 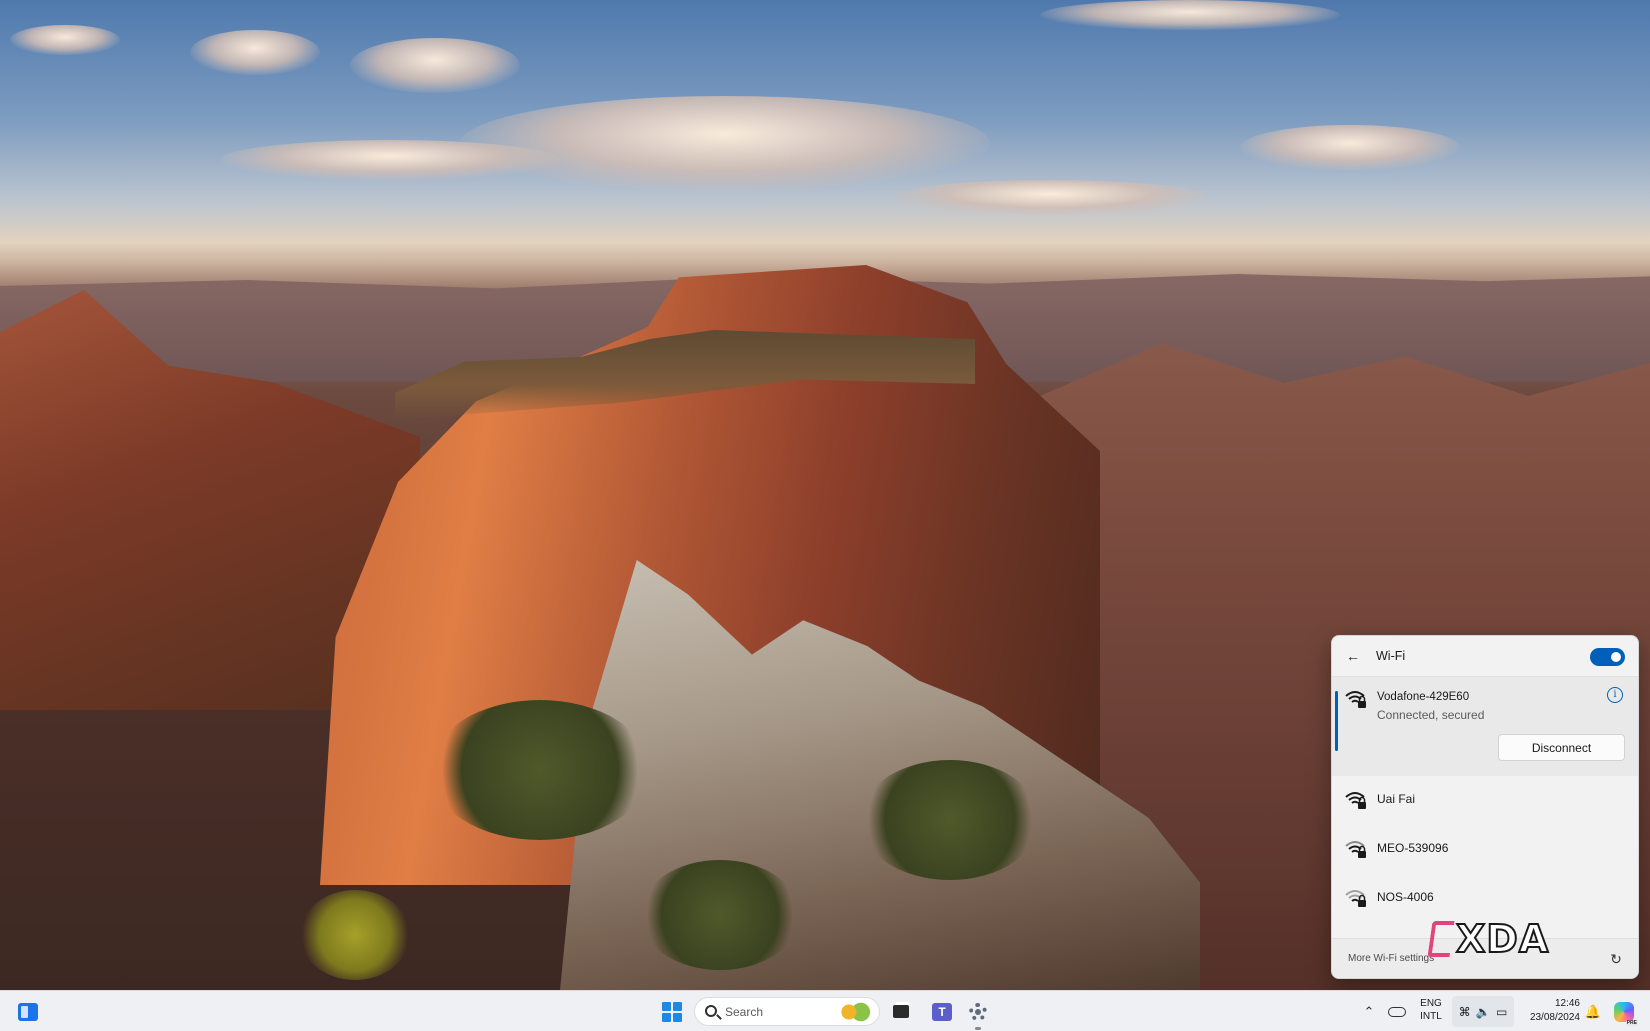 What do you see at coordinates (1485, 800) in the screenshot?
I see `network-item: Uai Fai` at bounding box center [1485, 800].